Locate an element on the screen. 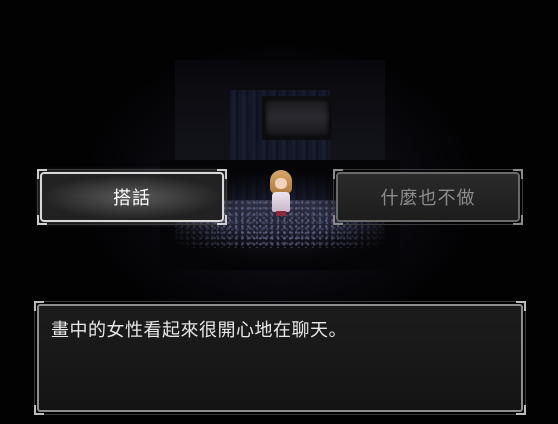  character-dress is located at coordinates (281, 202).